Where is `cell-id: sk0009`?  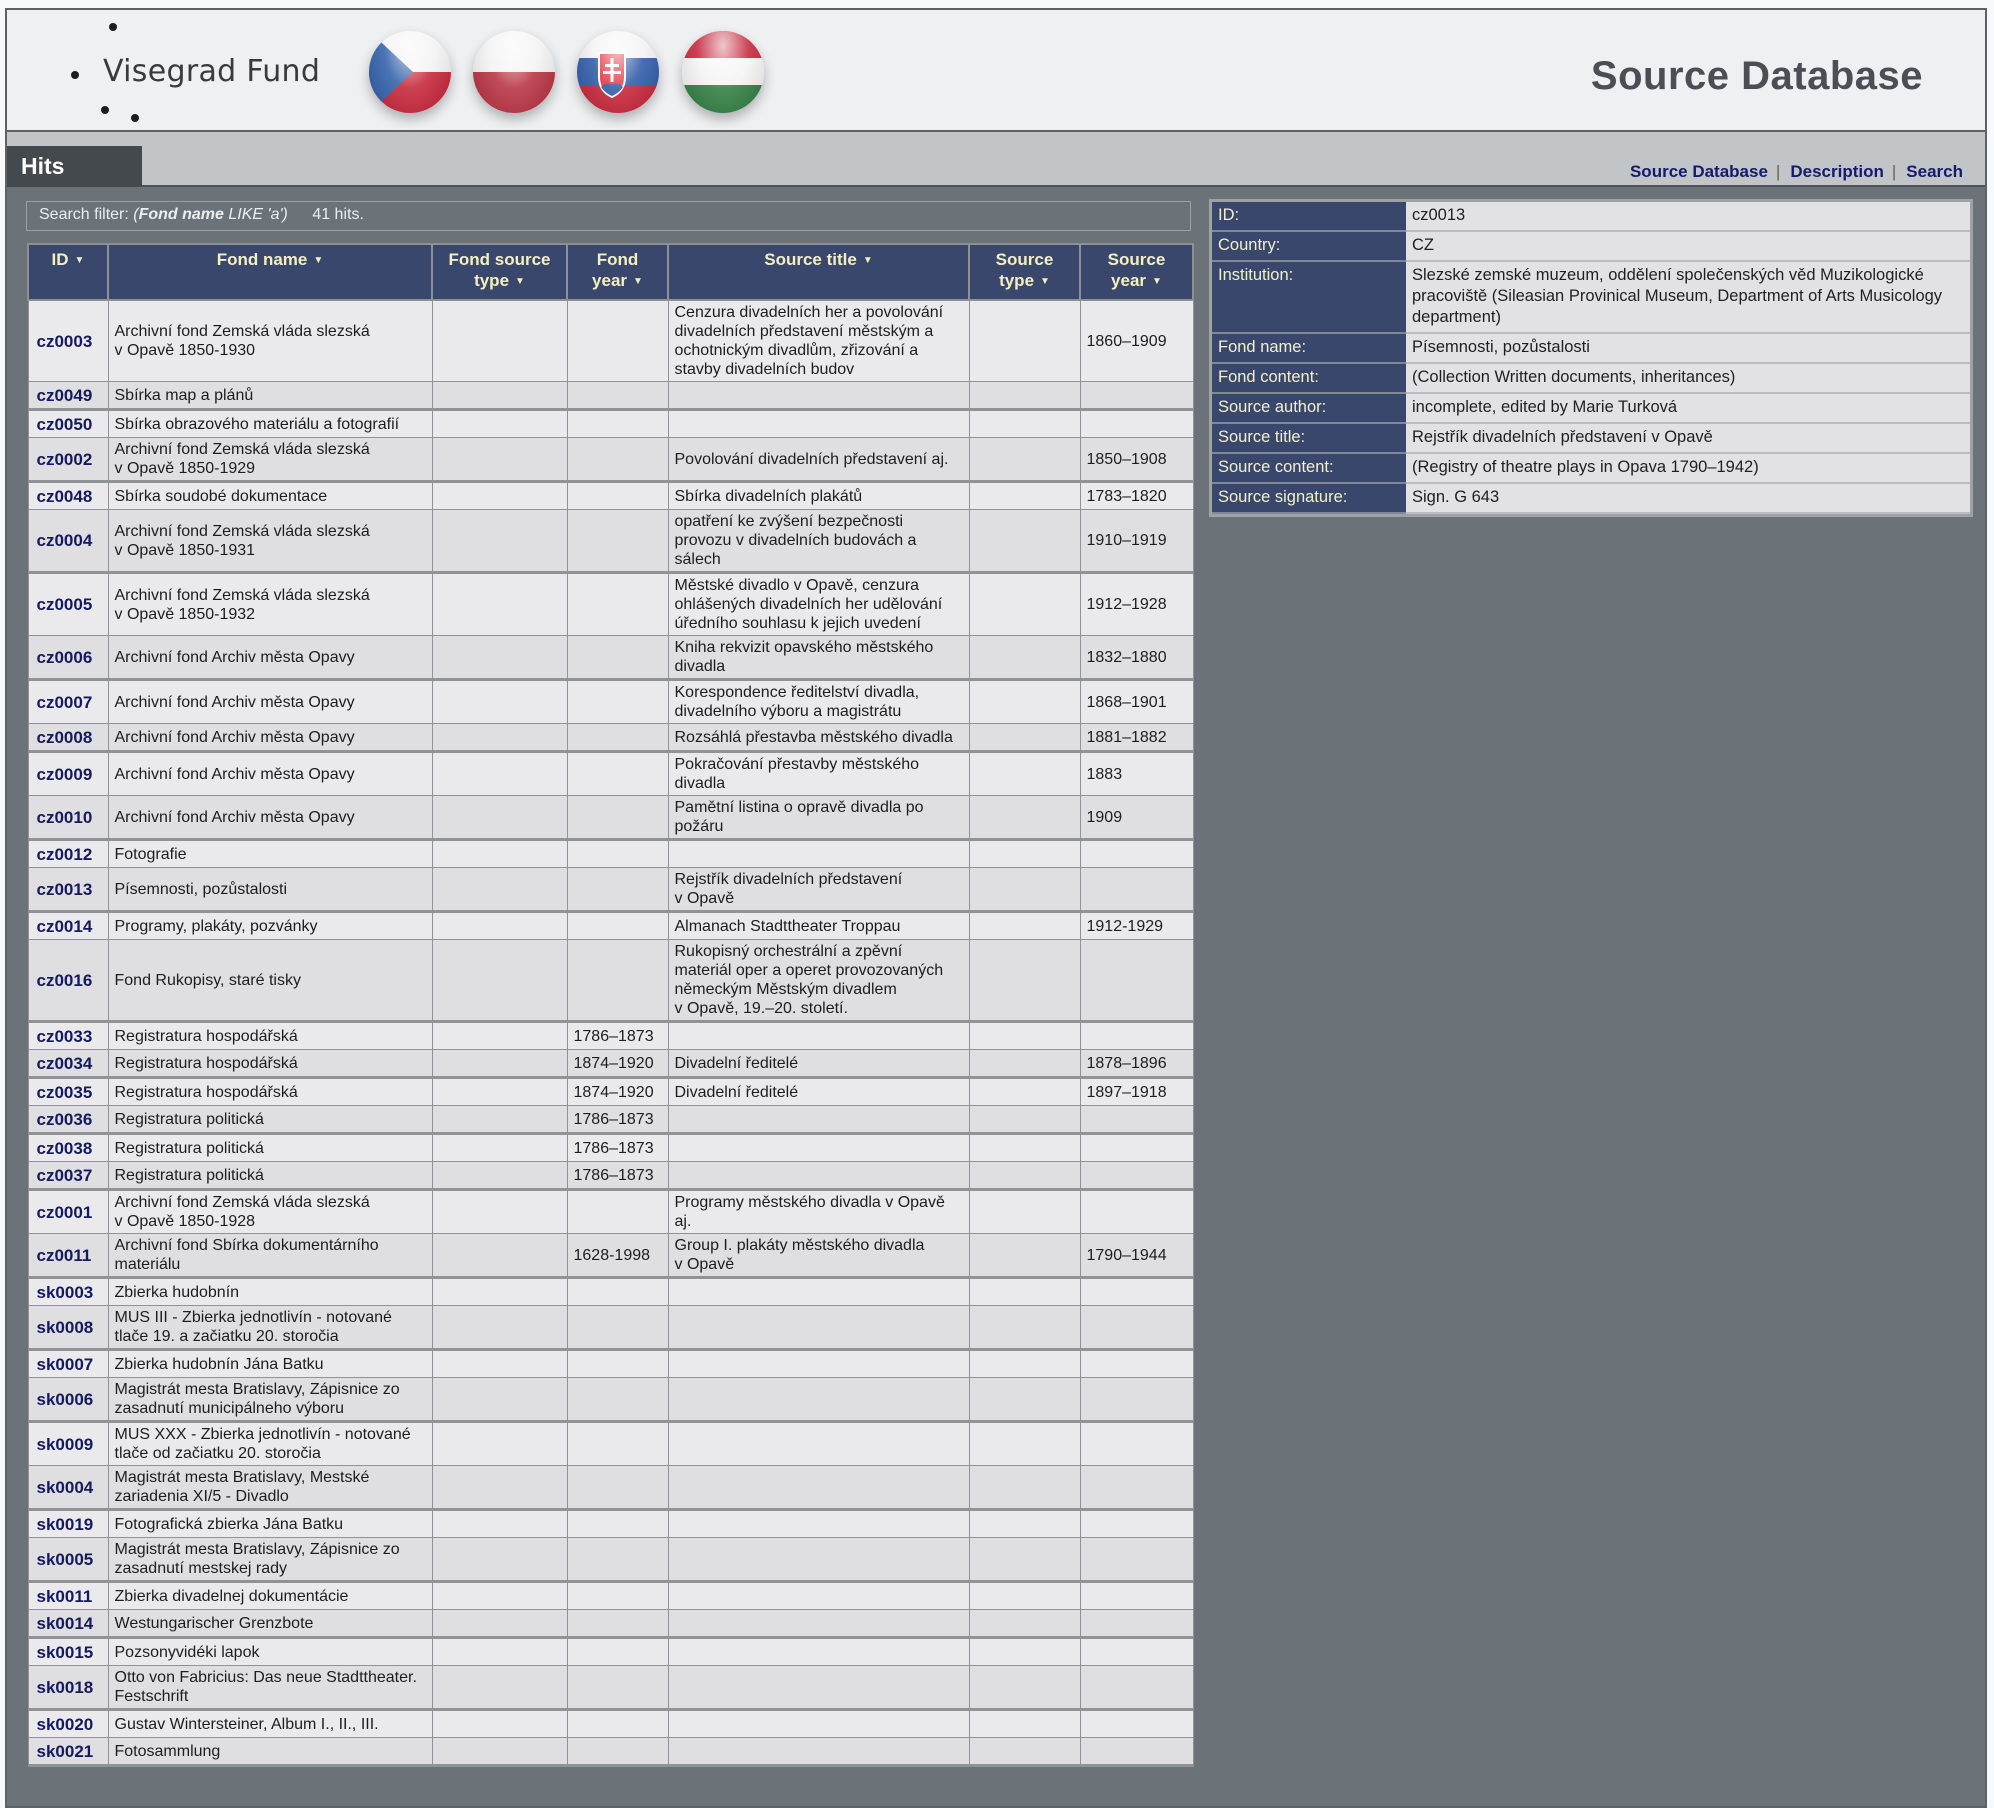 cell-id: sk0009 is located at coordinates (68, 1443).